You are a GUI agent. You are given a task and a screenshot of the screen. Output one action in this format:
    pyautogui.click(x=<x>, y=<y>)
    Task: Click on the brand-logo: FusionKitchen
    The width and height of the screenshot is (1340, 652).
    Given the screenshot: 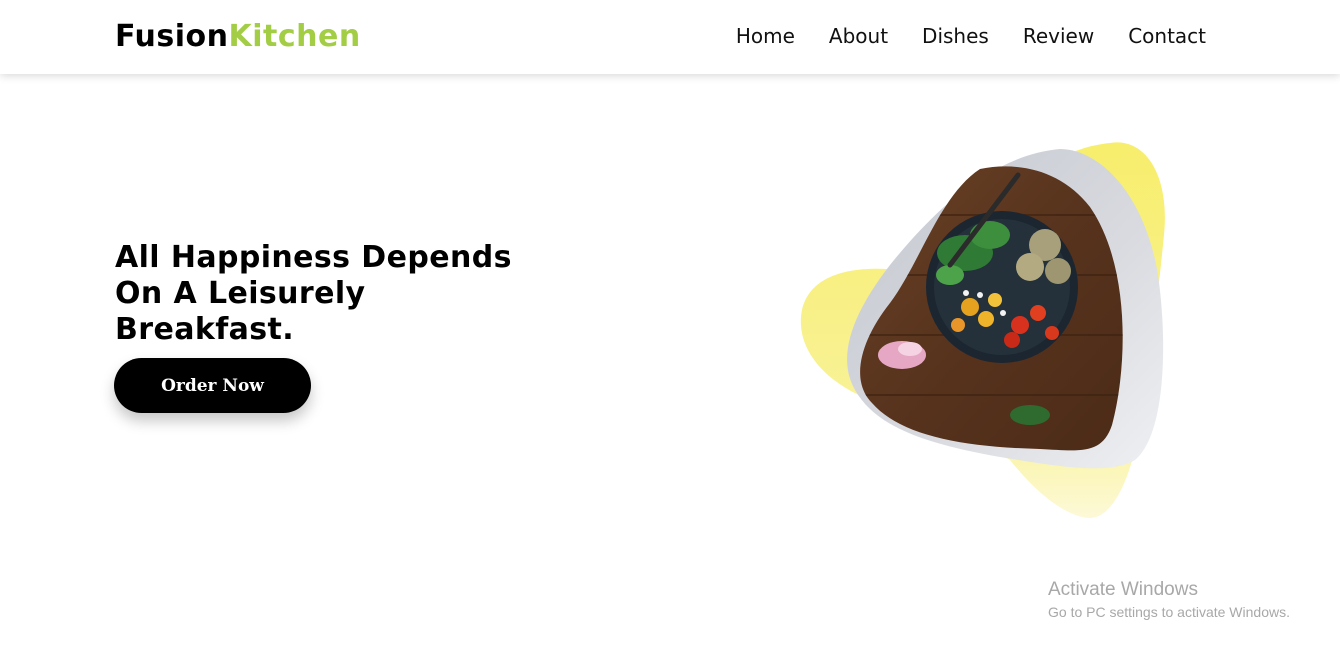 What is the action you would take?
    pyautogui.click(x=238, y=37)
    